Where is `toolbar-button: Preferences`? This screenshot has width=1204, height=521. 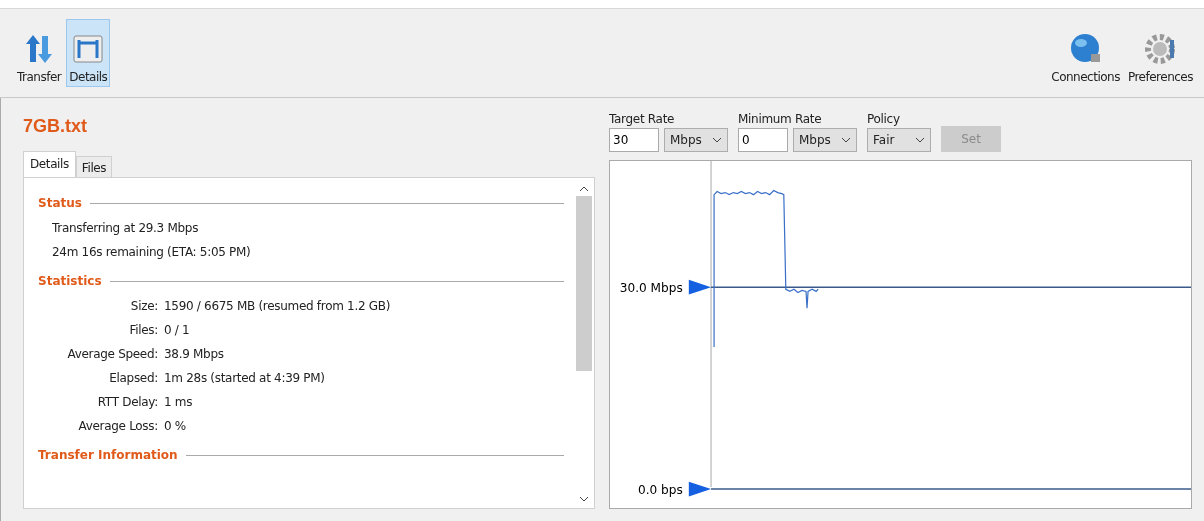
toolbar-button: Preferences is located at coordinates (1160, 53).